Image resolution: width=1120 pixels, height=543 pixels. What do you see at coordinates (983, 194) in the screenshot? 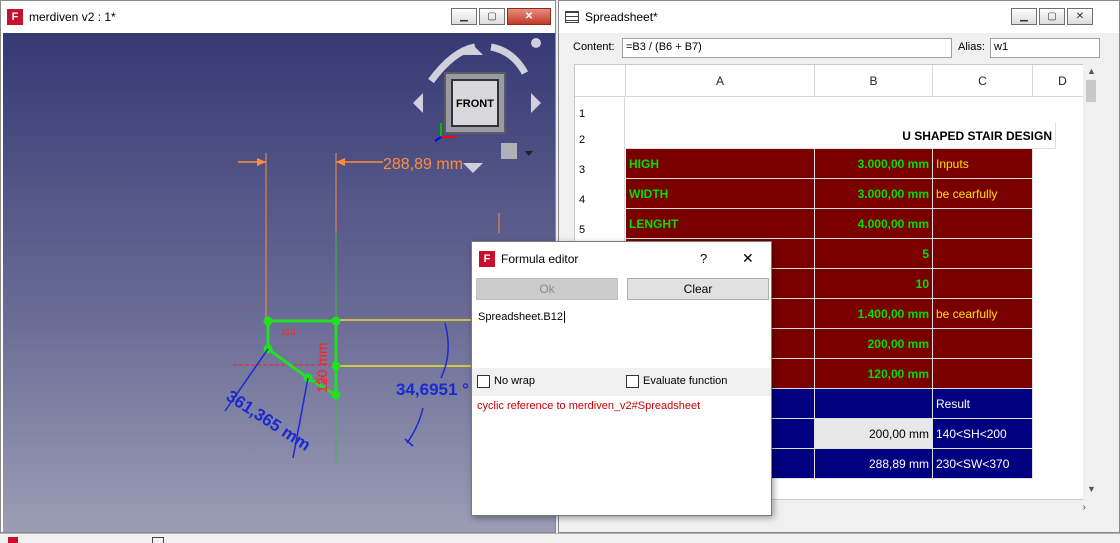
I see `cell-c4: be cearfully` at bounding box center [983, 194].